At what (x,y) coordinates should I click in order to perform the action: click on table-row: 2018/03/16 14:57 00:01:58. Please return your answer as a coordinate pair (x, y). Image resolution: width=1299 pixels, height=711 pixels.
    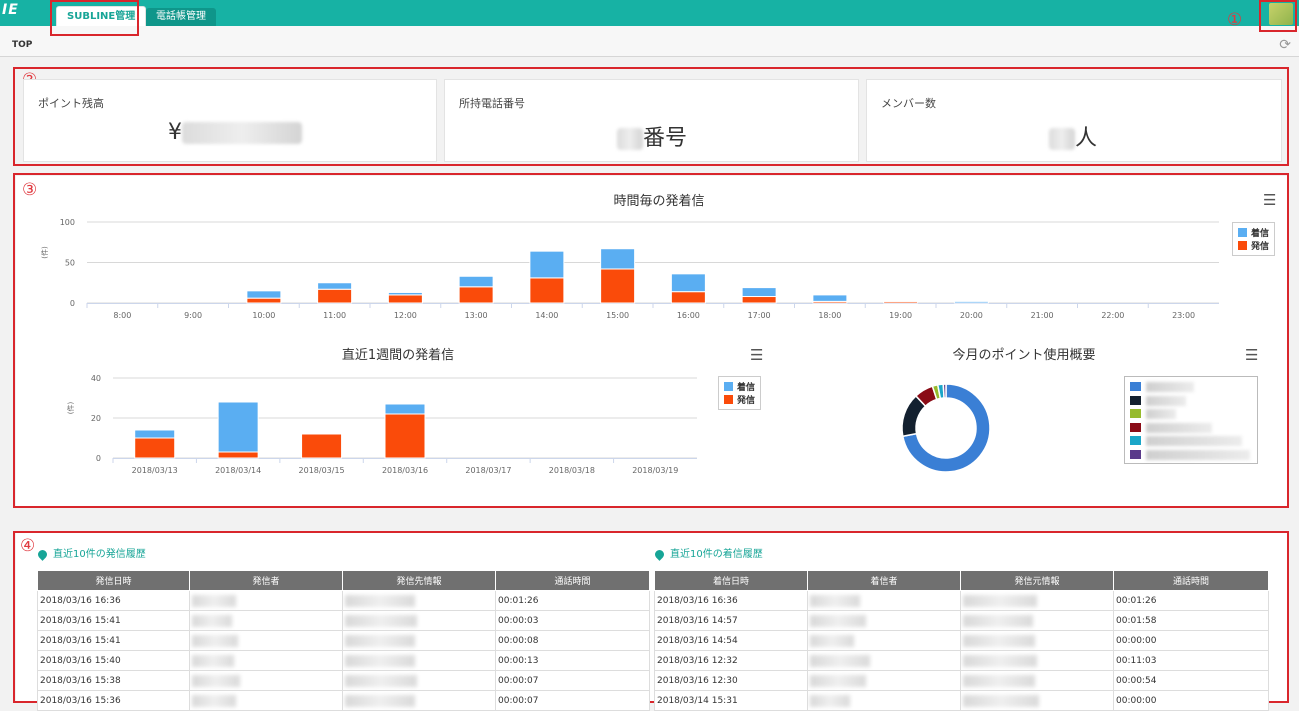
    Looking at the image, I should click on (961, 620).